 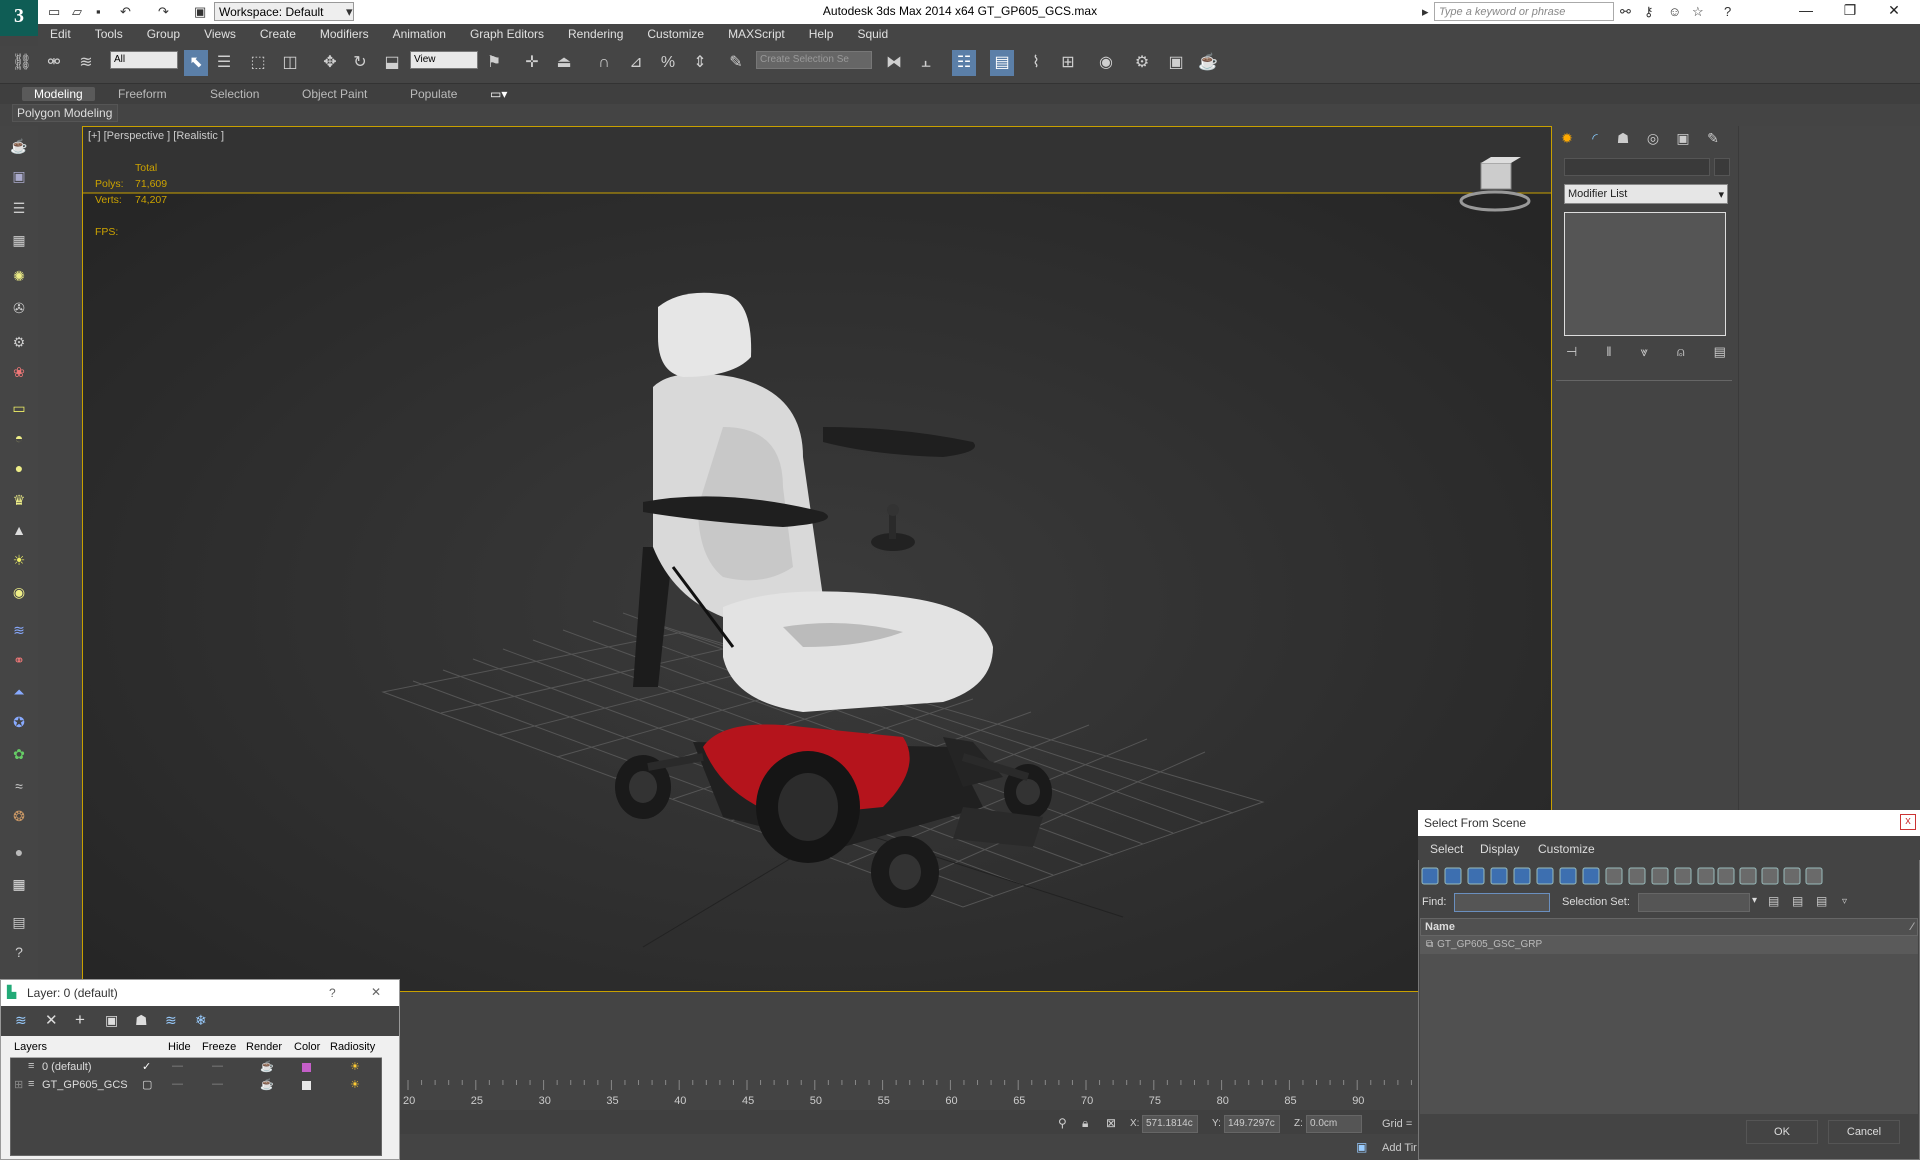 I want to click on find-input, so click(x=1502, y=902).